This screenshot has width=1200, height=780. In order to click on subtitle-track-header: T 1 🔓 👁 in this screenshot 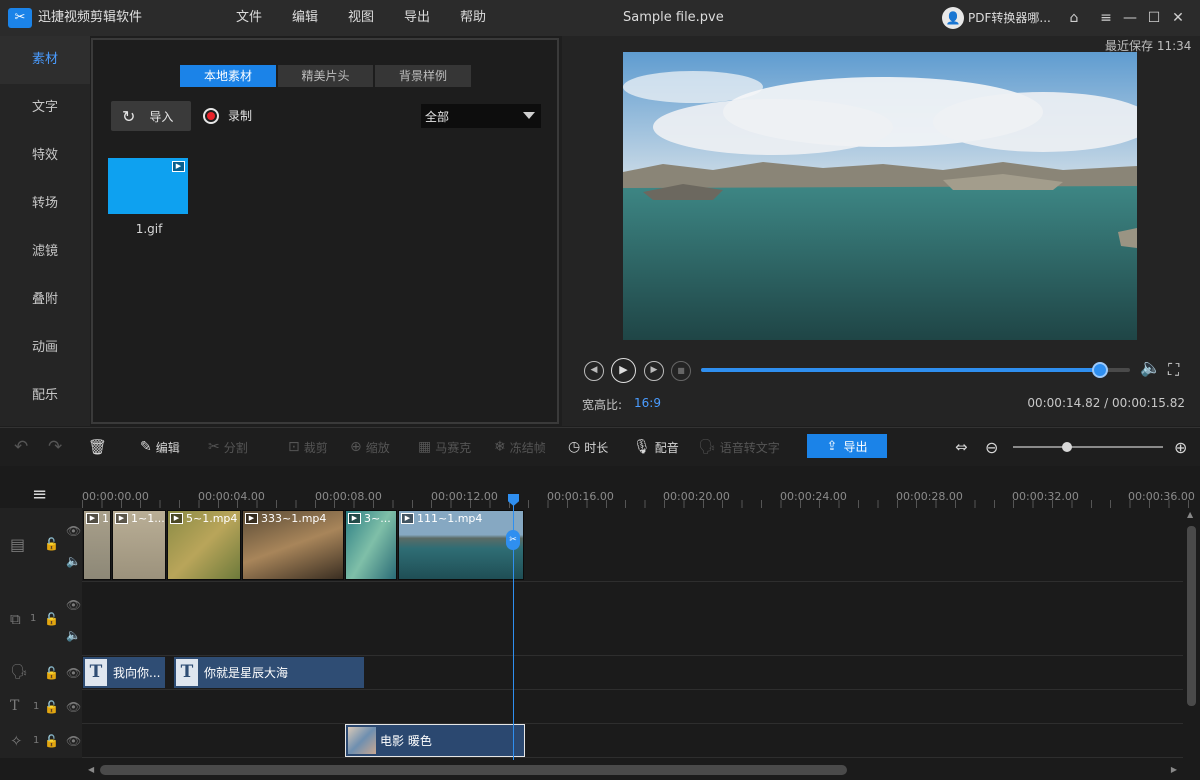, I will do `click(41, 707)`.